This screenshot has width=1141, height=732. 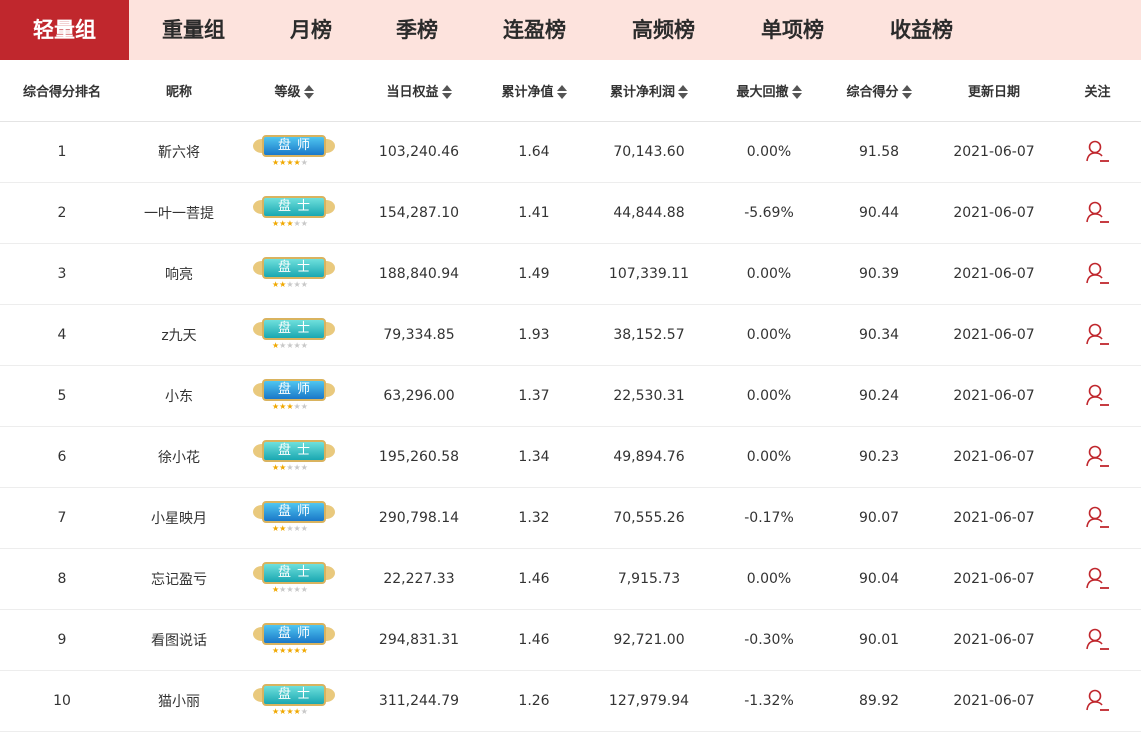 I want to click on rank-cell: 7, so click(x=62, y=518).